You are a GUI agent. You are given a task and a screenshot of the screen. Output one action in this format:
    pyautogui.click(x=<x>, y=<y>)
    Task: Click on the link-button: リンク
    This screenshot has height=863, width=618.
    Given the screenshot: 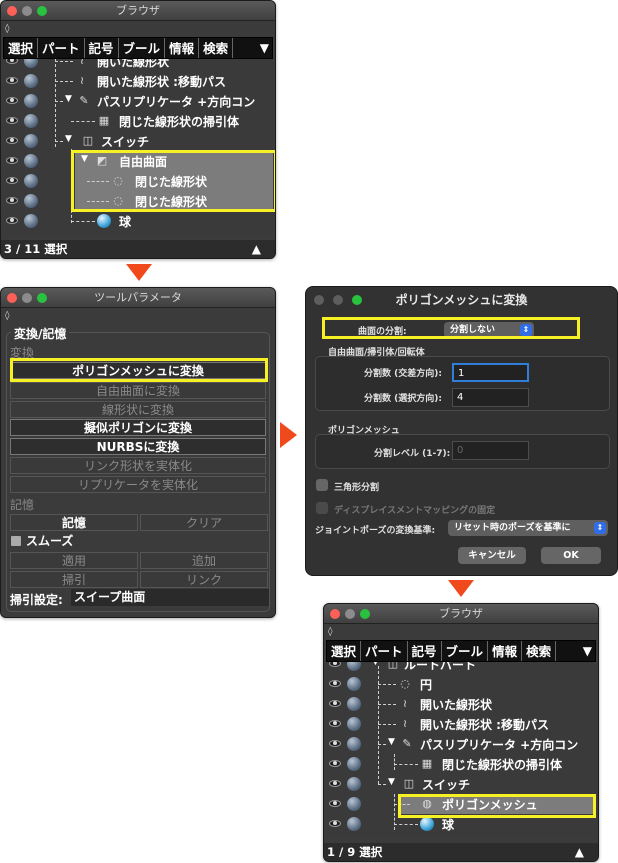 What is the action you would take?
    pyautogui.click(x=204, y=579)
    